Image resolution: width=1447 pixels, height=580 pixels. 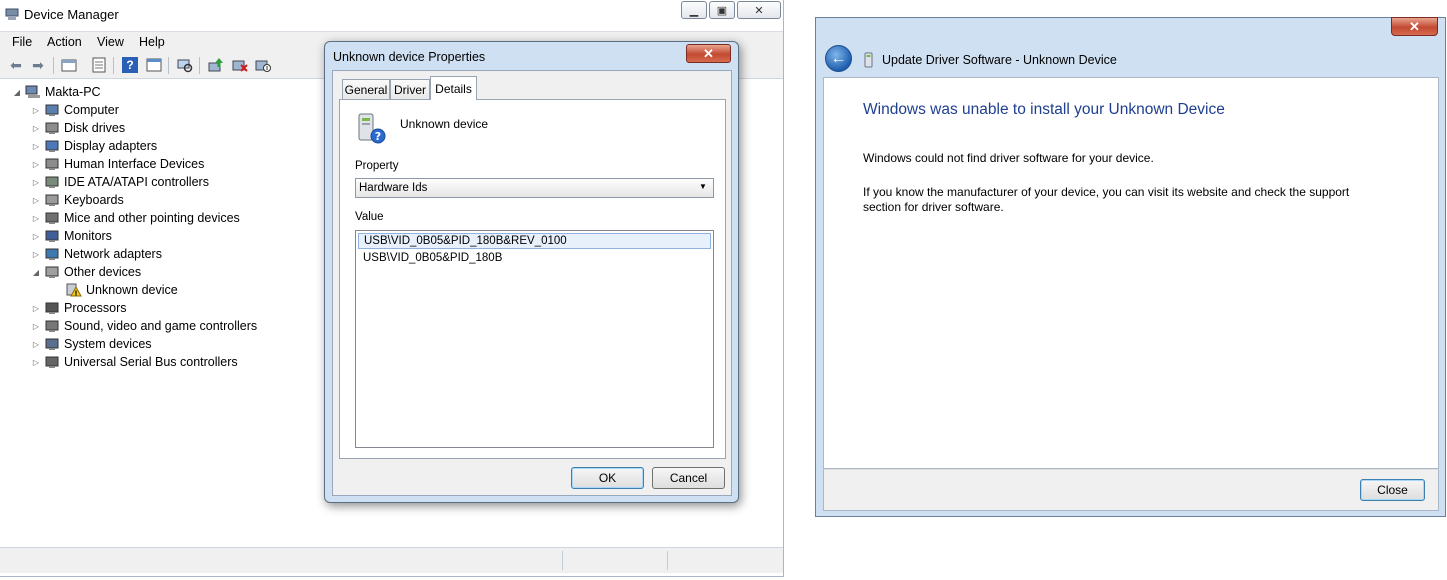 I want to click on maximize-button: ▣, so click(x=722, y=10).